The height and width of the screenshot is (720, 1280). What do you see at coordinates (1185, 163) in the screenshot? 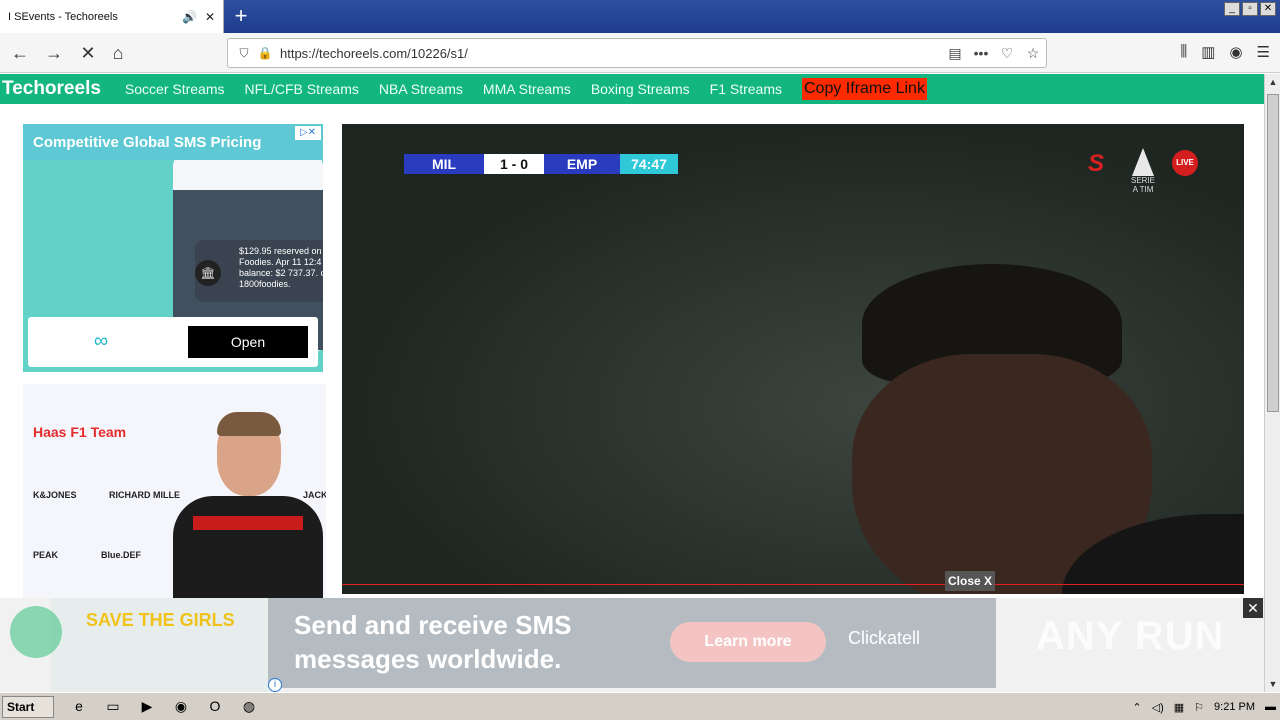
I see `live-badge: LIVE` at bounding box center [1185, 163].